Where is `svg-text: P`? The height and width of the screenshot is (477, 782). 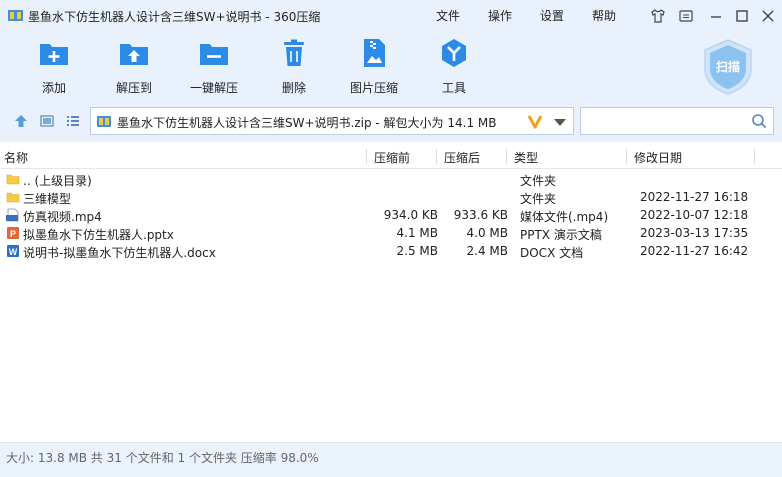 svg-text: P is located at coordinates (13, 234).